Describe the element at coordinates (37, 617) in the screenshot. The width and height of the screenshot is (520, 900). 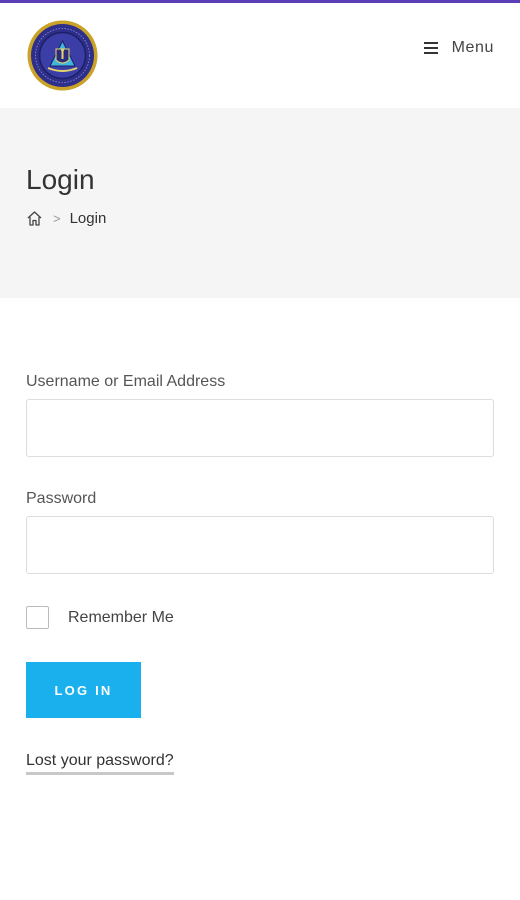
I see `remember-me-checkbox` at that location.